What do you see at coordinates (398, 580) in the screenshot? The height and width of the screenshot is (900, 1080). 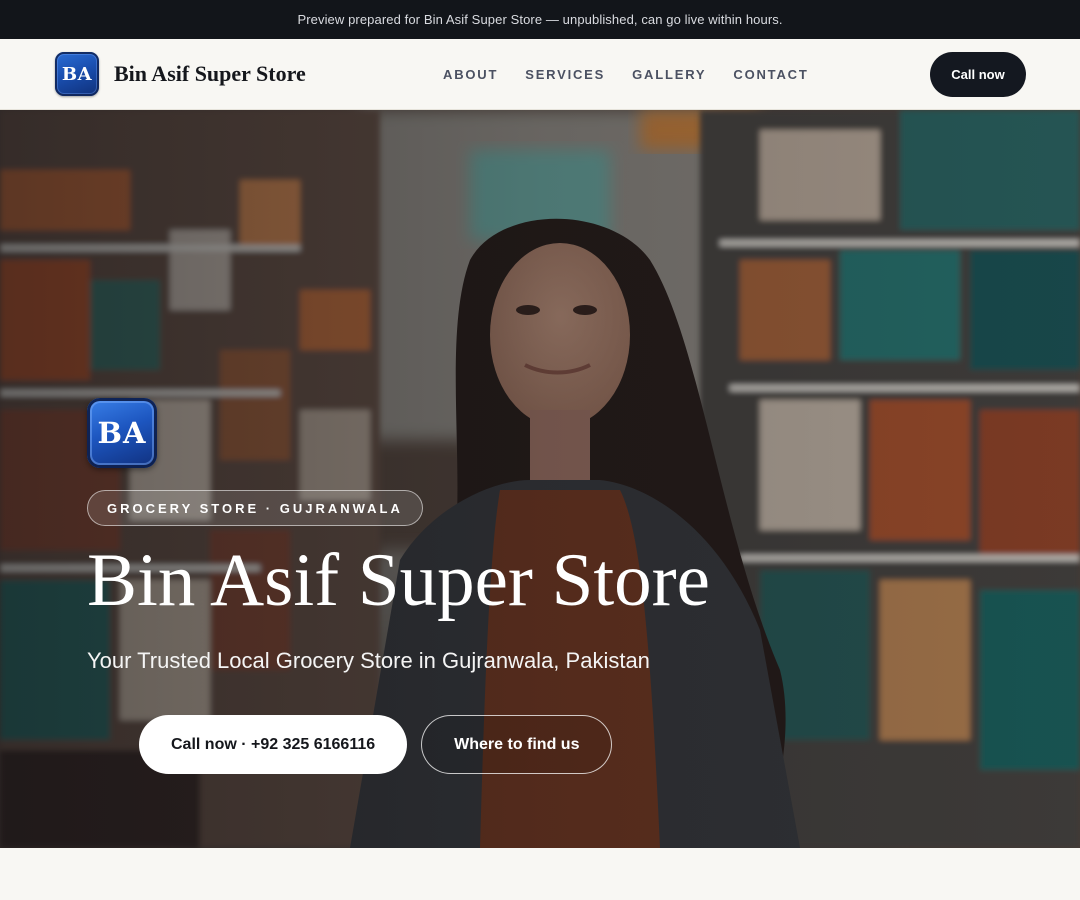 I see `hero-title: Bin Asif Super Store` at bounding box center [398, 580].